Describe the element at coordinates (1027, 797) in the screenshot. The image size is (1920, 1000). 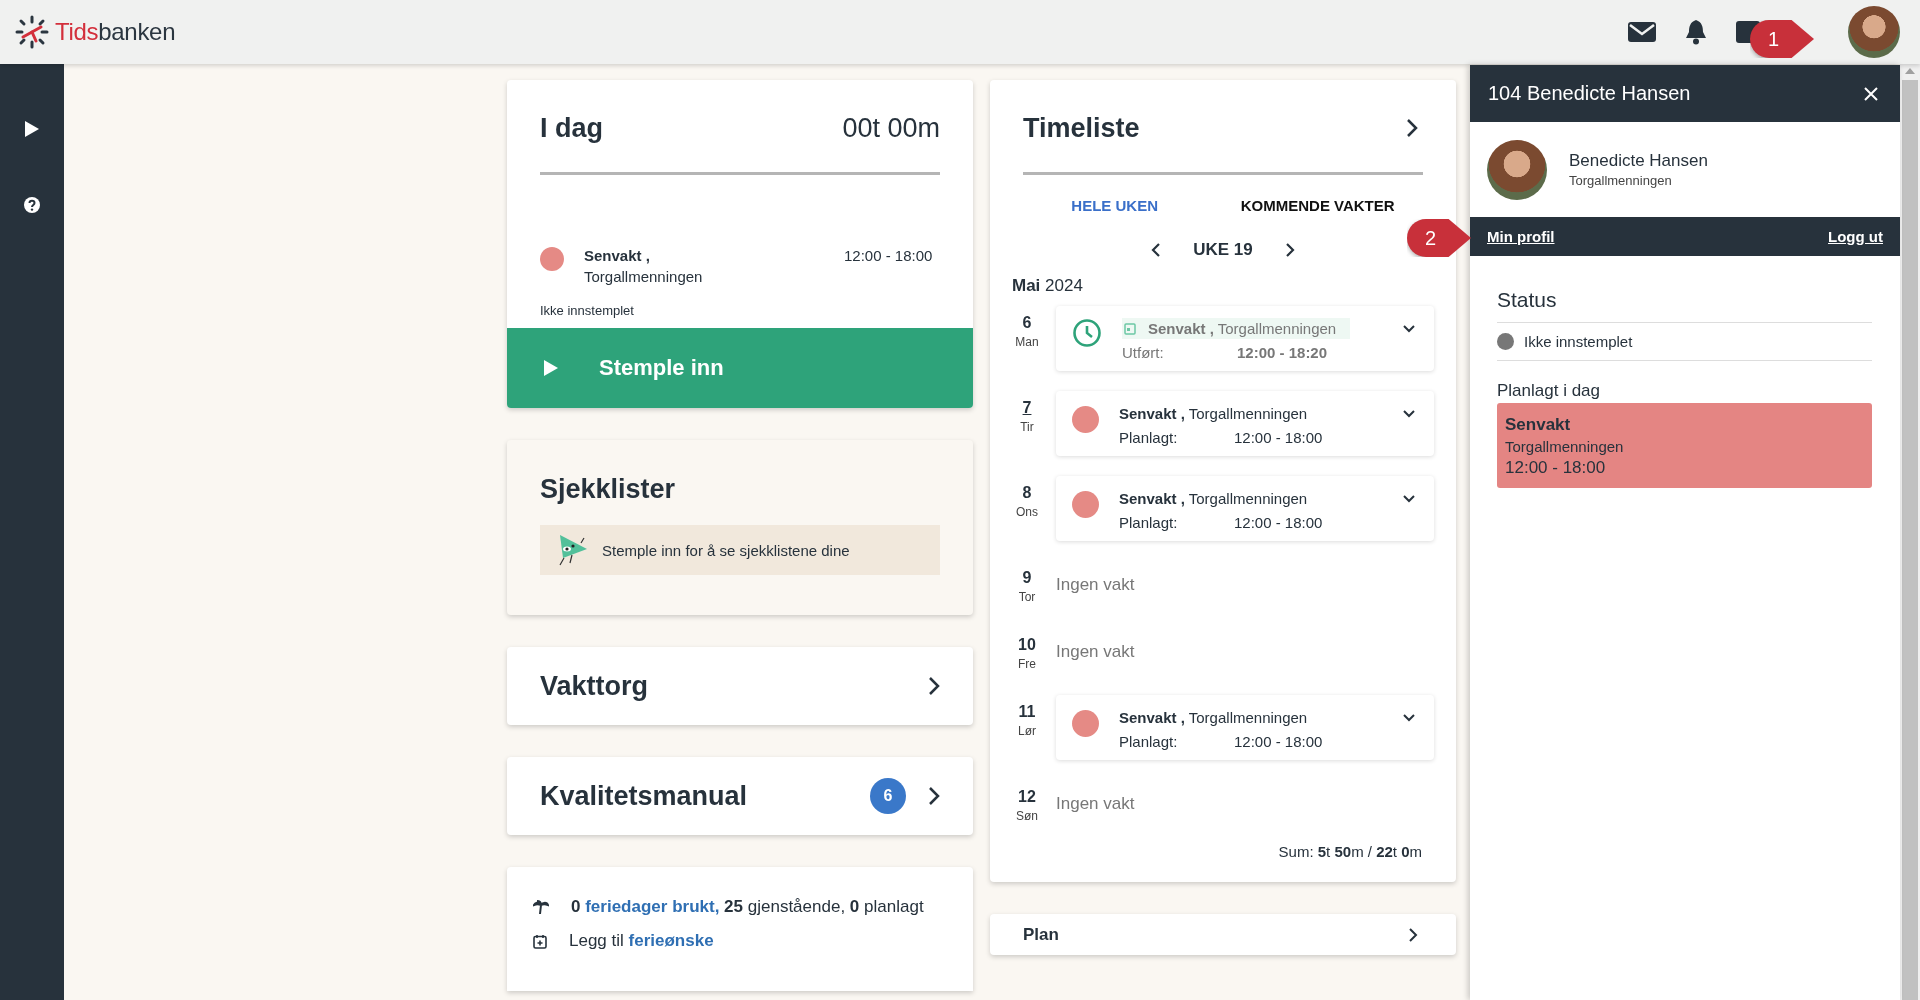
I see `day-number: 12` at that location.